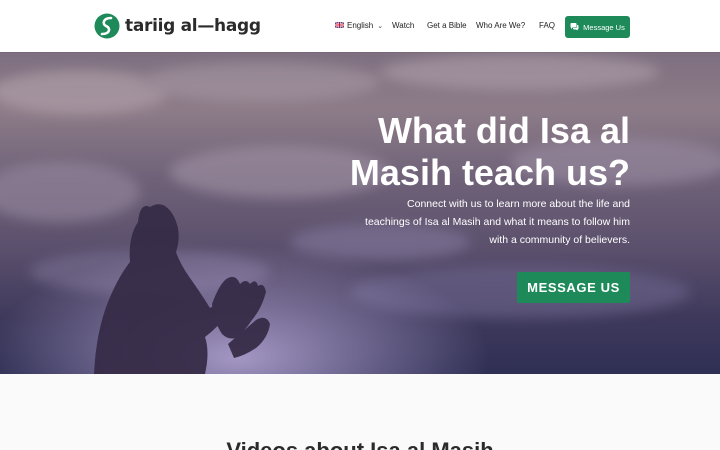 The image size is (720, 450). Describe the element at coordinates (339, 24) in the screenshot. I see `uk-flag-icon` at that location.